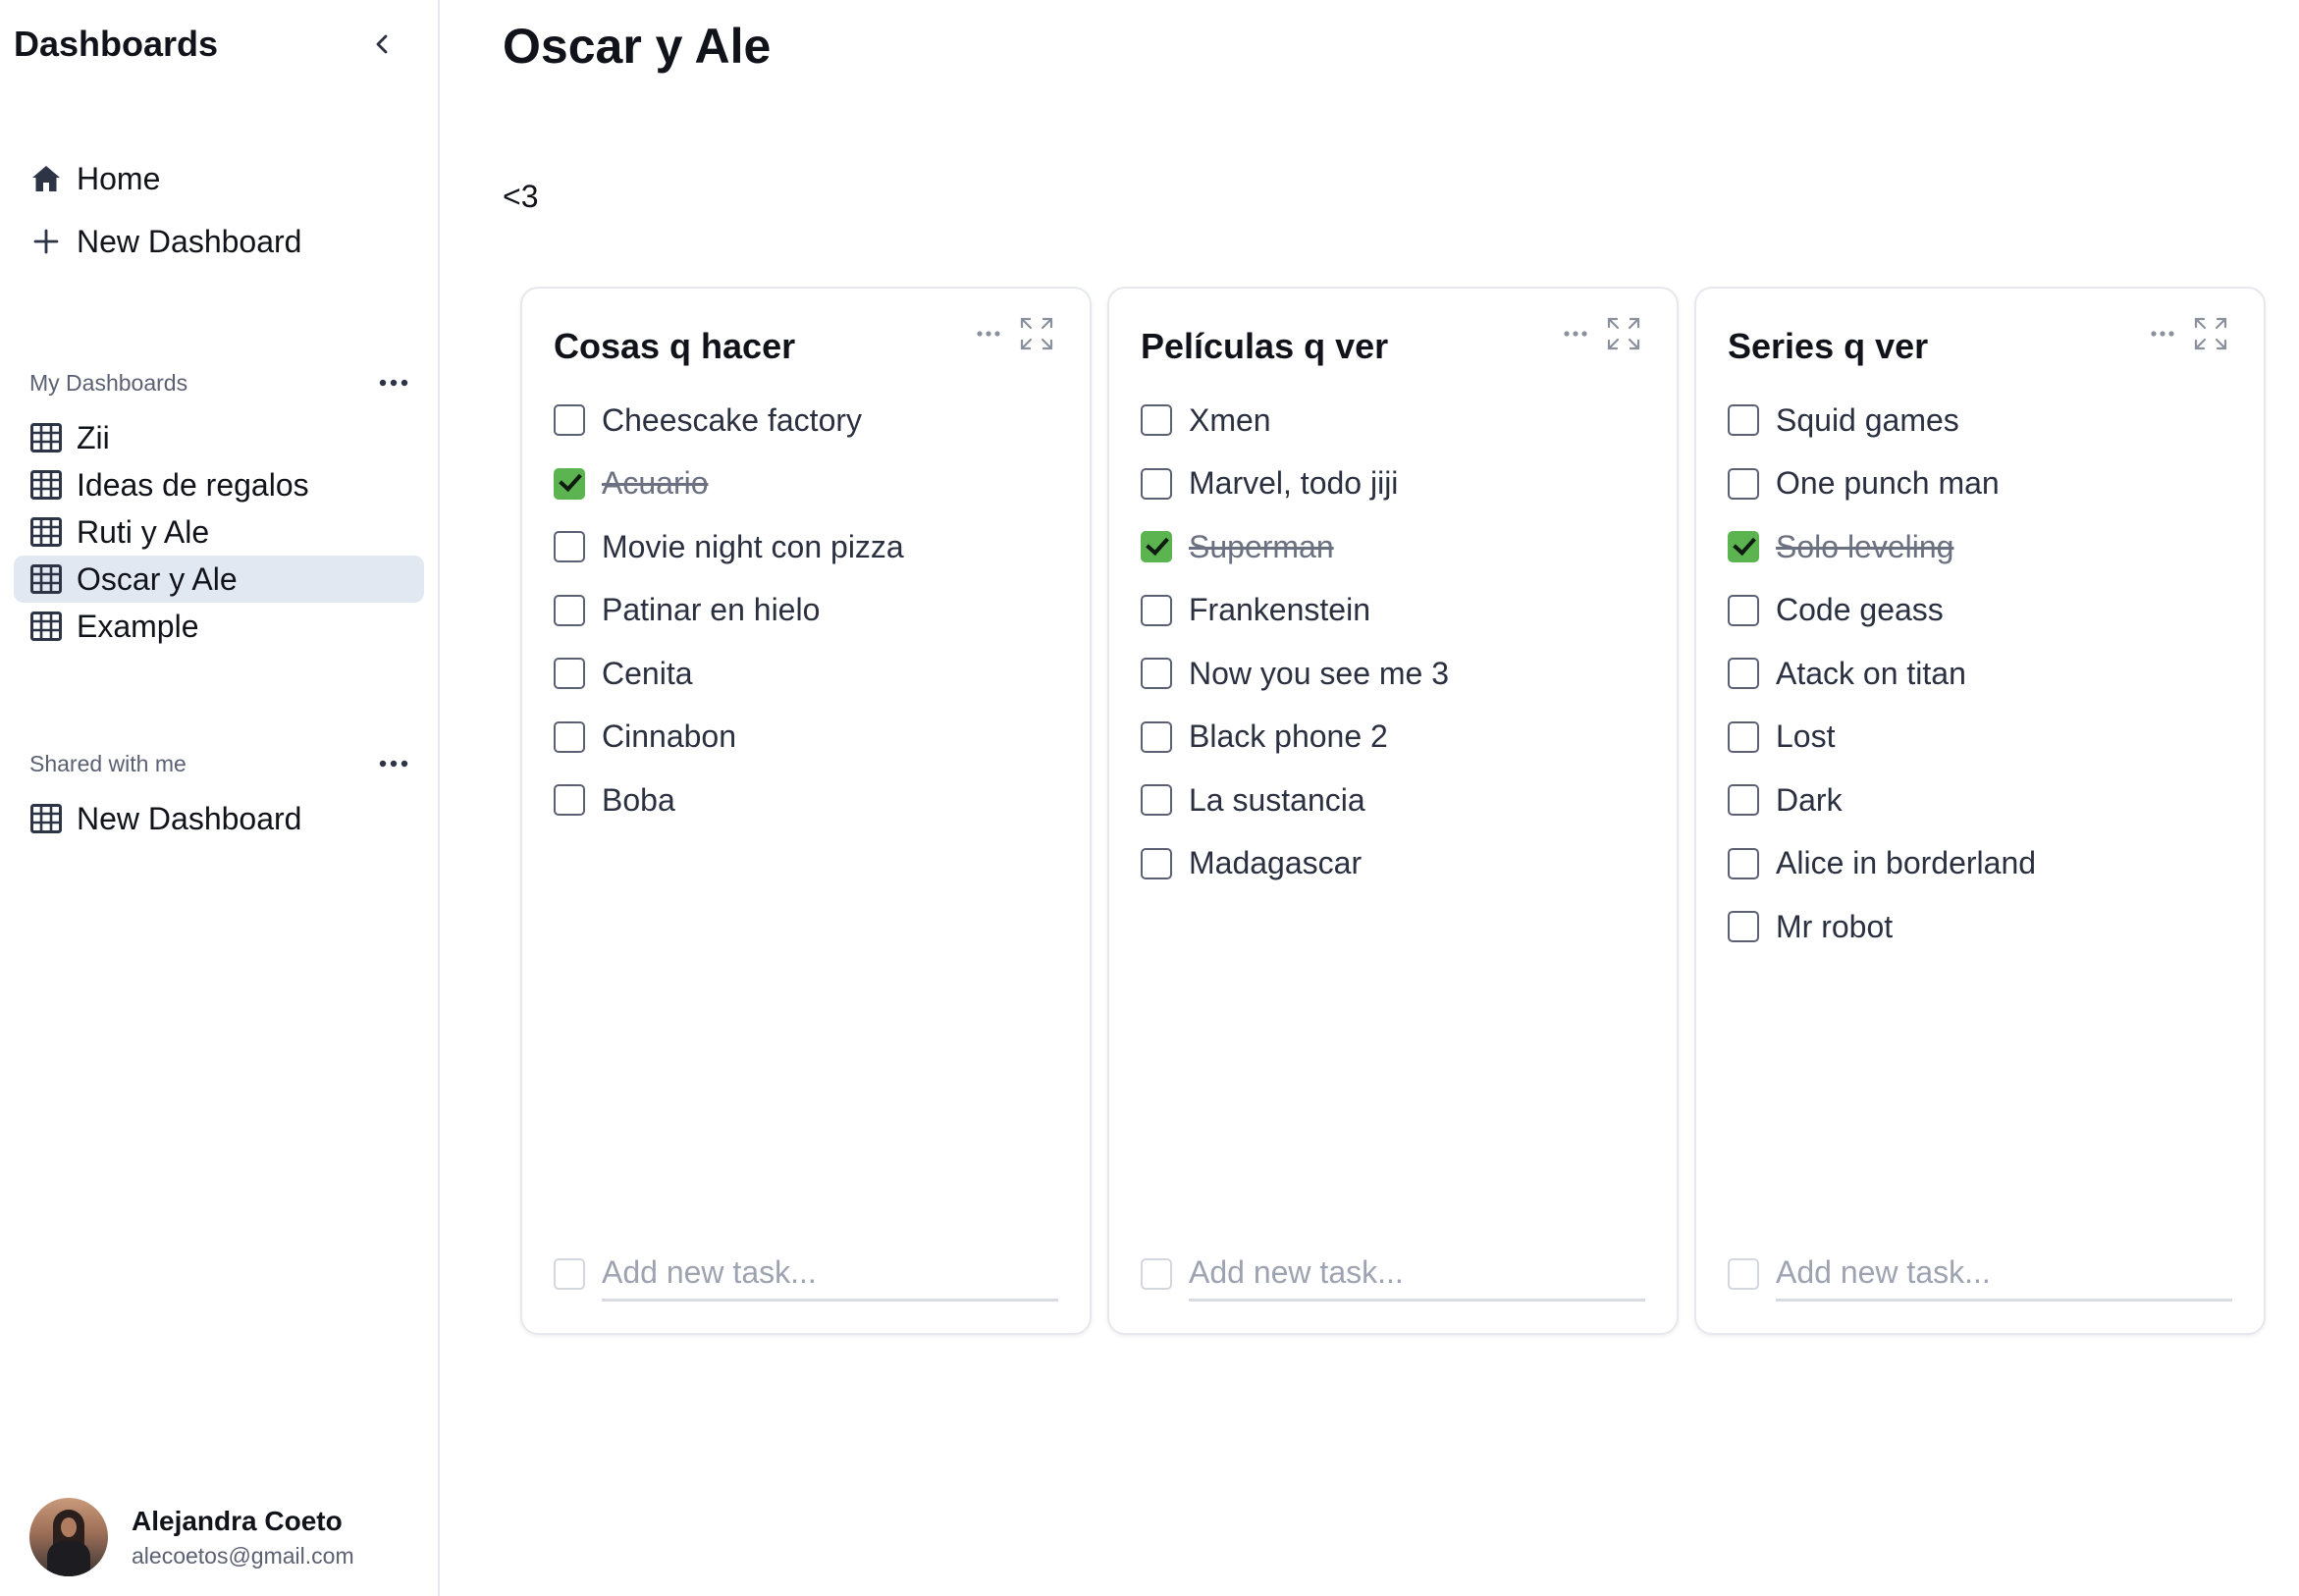 The height and width of the screenshot is (1596, 2299). Describe the element at coordinates (1980, 738) in the screenshot. I see `task-item: Lost` at that location.